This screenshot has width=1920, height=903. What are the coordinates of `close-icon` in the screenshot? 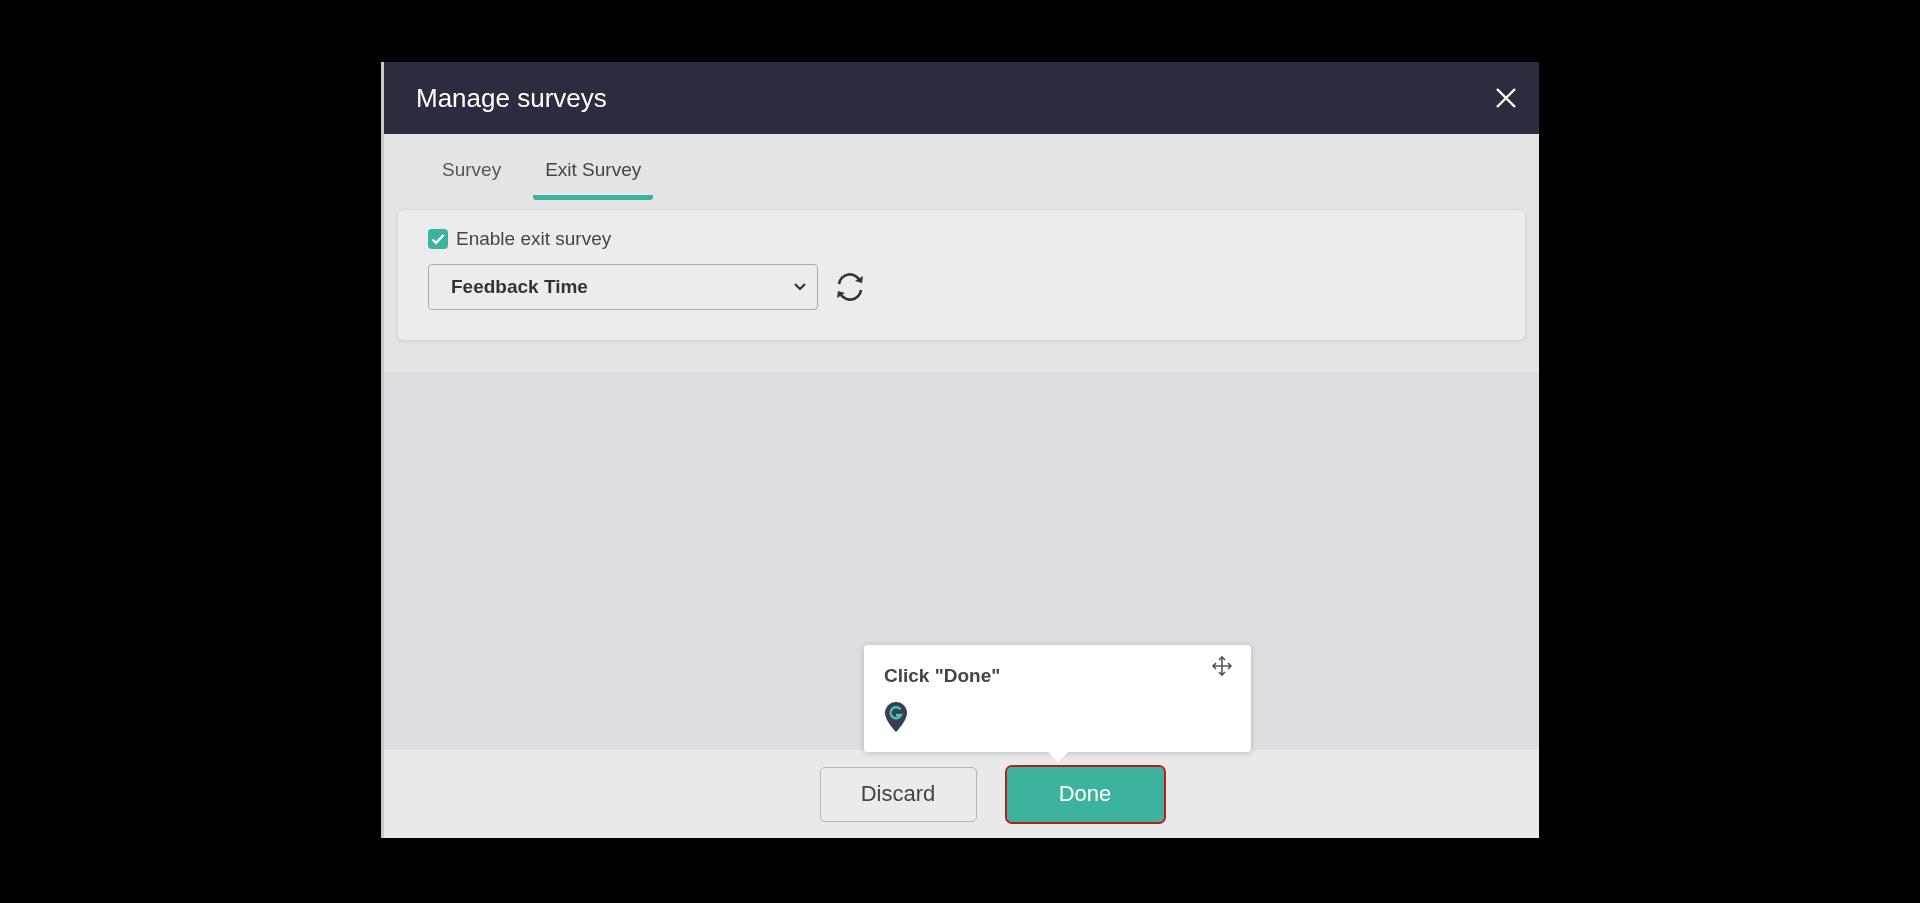 It's located at (1506, 98).